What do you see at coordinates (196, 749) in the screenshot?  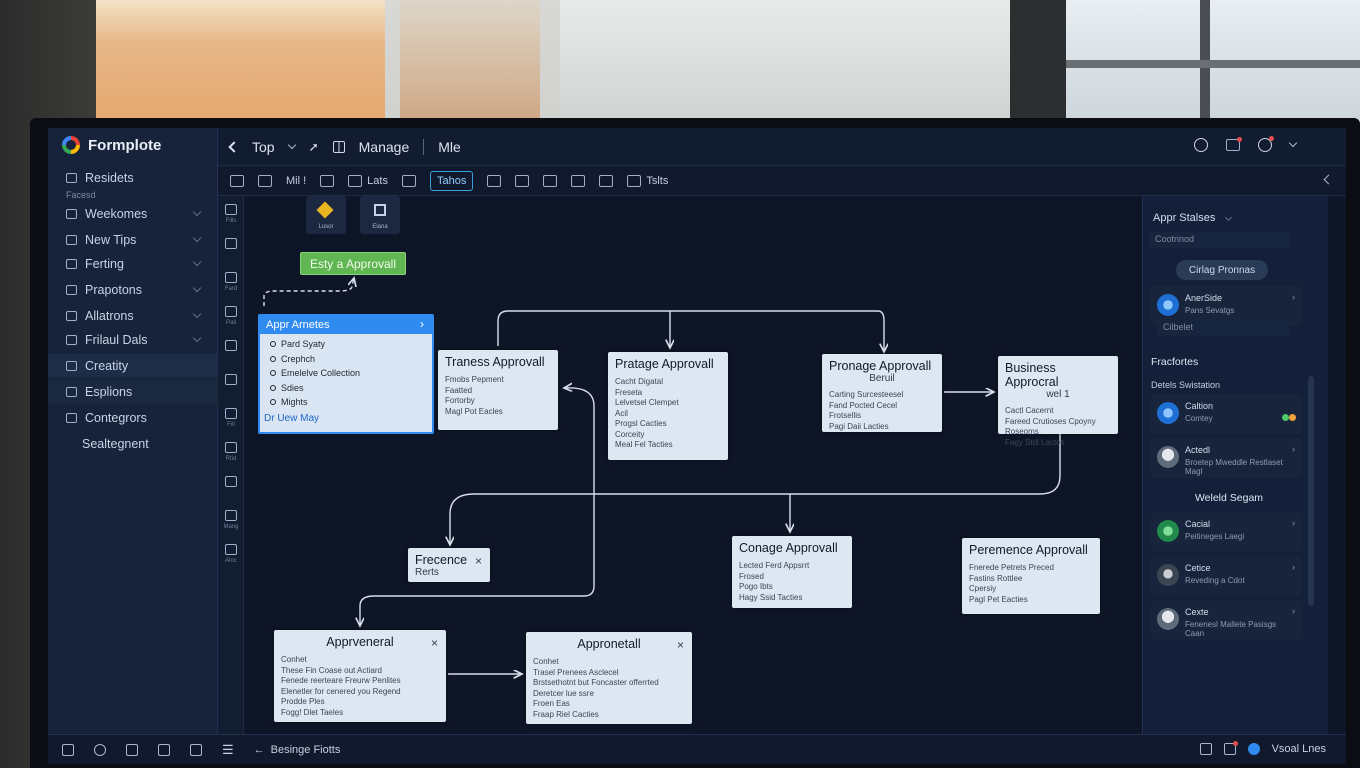 I see `edit-icon` at bounding box center [196, 749].